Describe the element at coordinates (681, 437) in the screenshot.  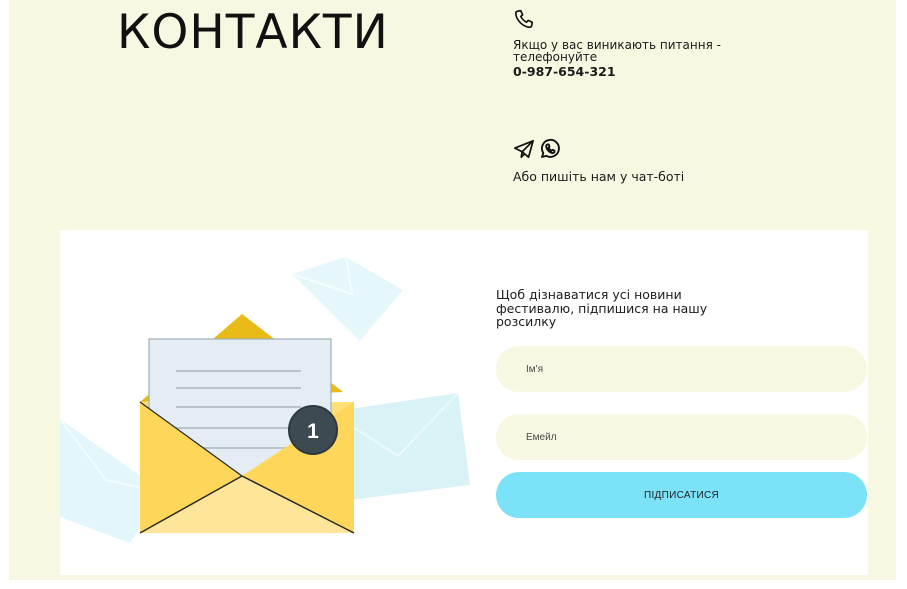
I see `email-input` at that location.